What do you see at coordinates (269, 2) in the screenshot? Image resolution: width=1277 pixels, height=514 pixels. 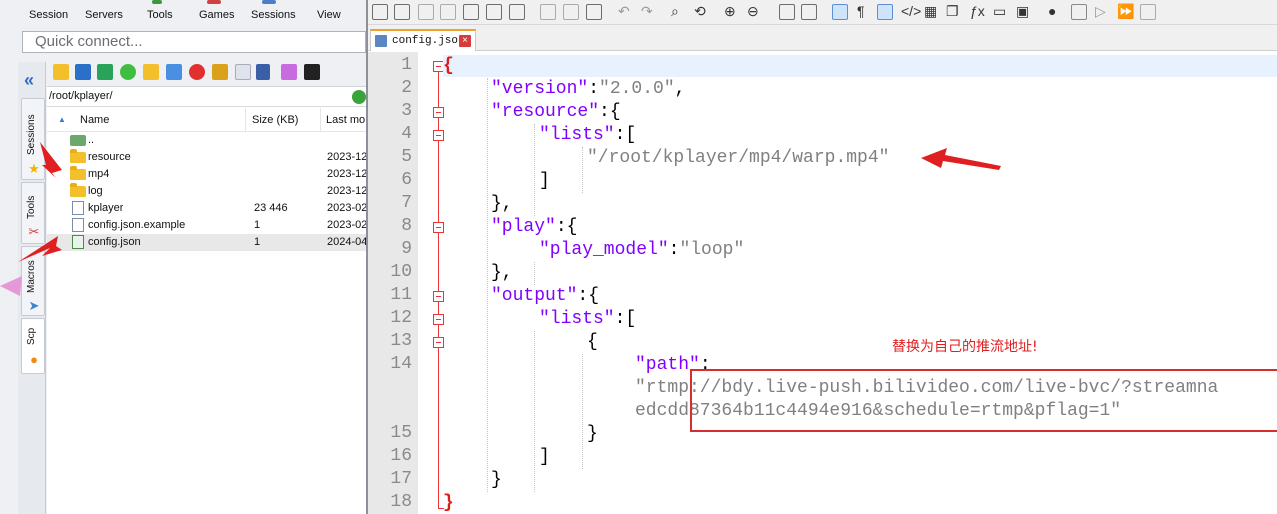 I see `sessions-icon` at bounding box center [269, 2].